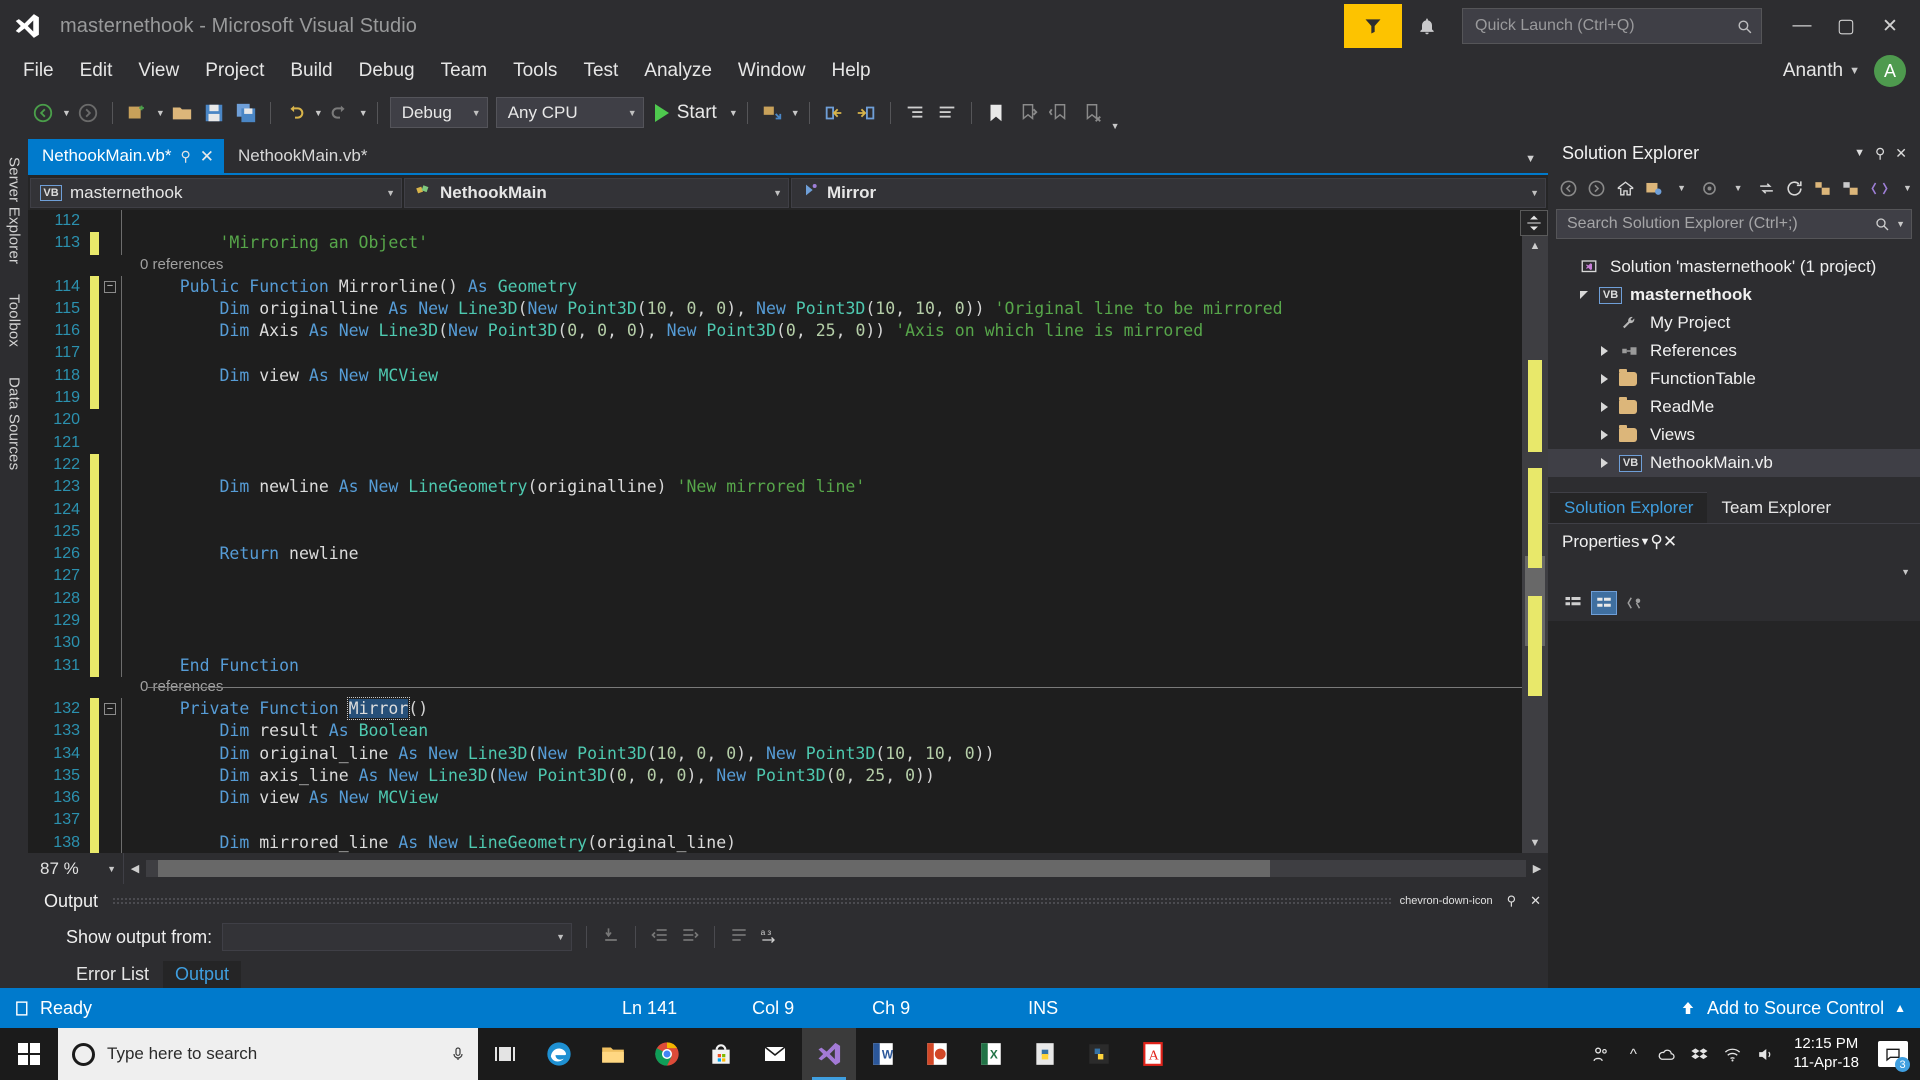  What do you see at coordinates (775, 599) in the screenshot?
I see `code-line: 128` at bounding box center [775, 599].